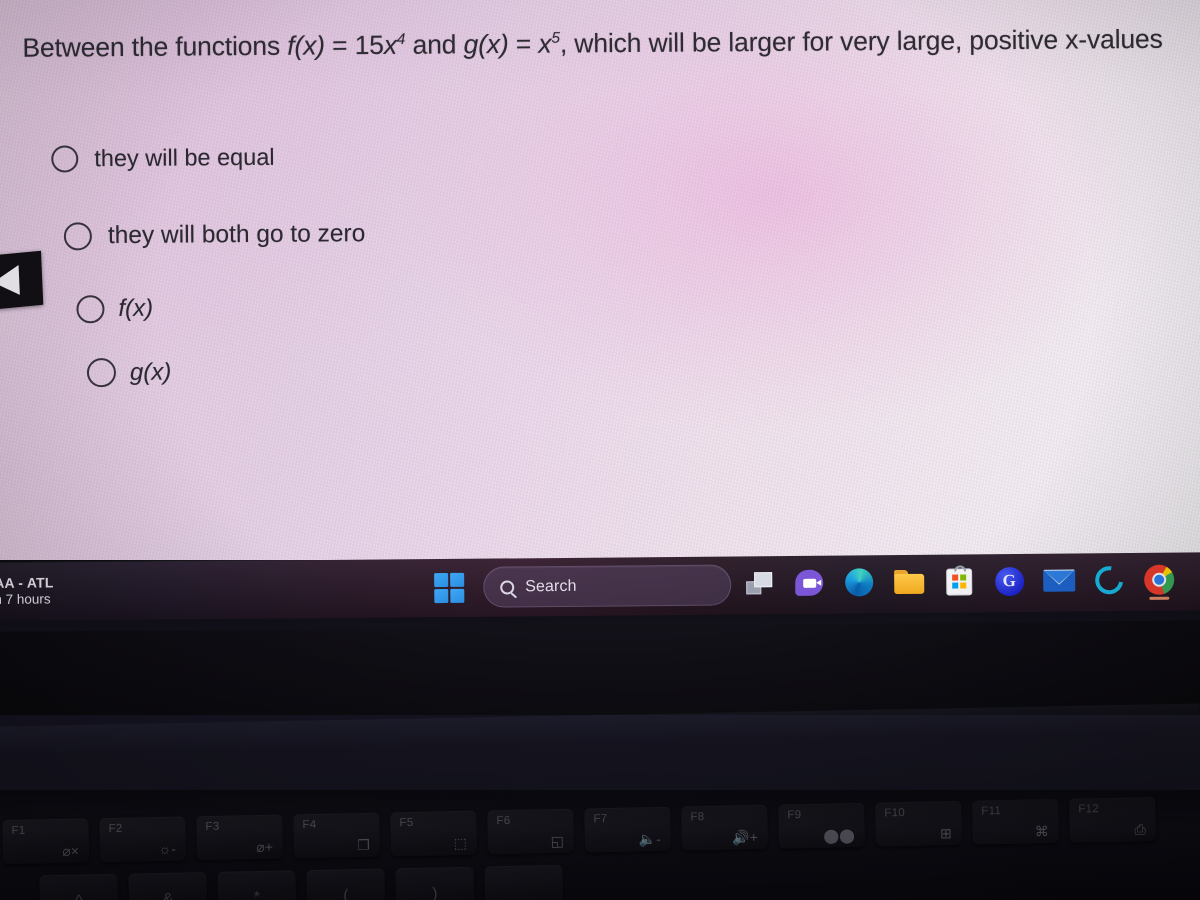  Describe the element at coordinates (90, 309) in the screenshot. I see `radio-button-fx` at that location.